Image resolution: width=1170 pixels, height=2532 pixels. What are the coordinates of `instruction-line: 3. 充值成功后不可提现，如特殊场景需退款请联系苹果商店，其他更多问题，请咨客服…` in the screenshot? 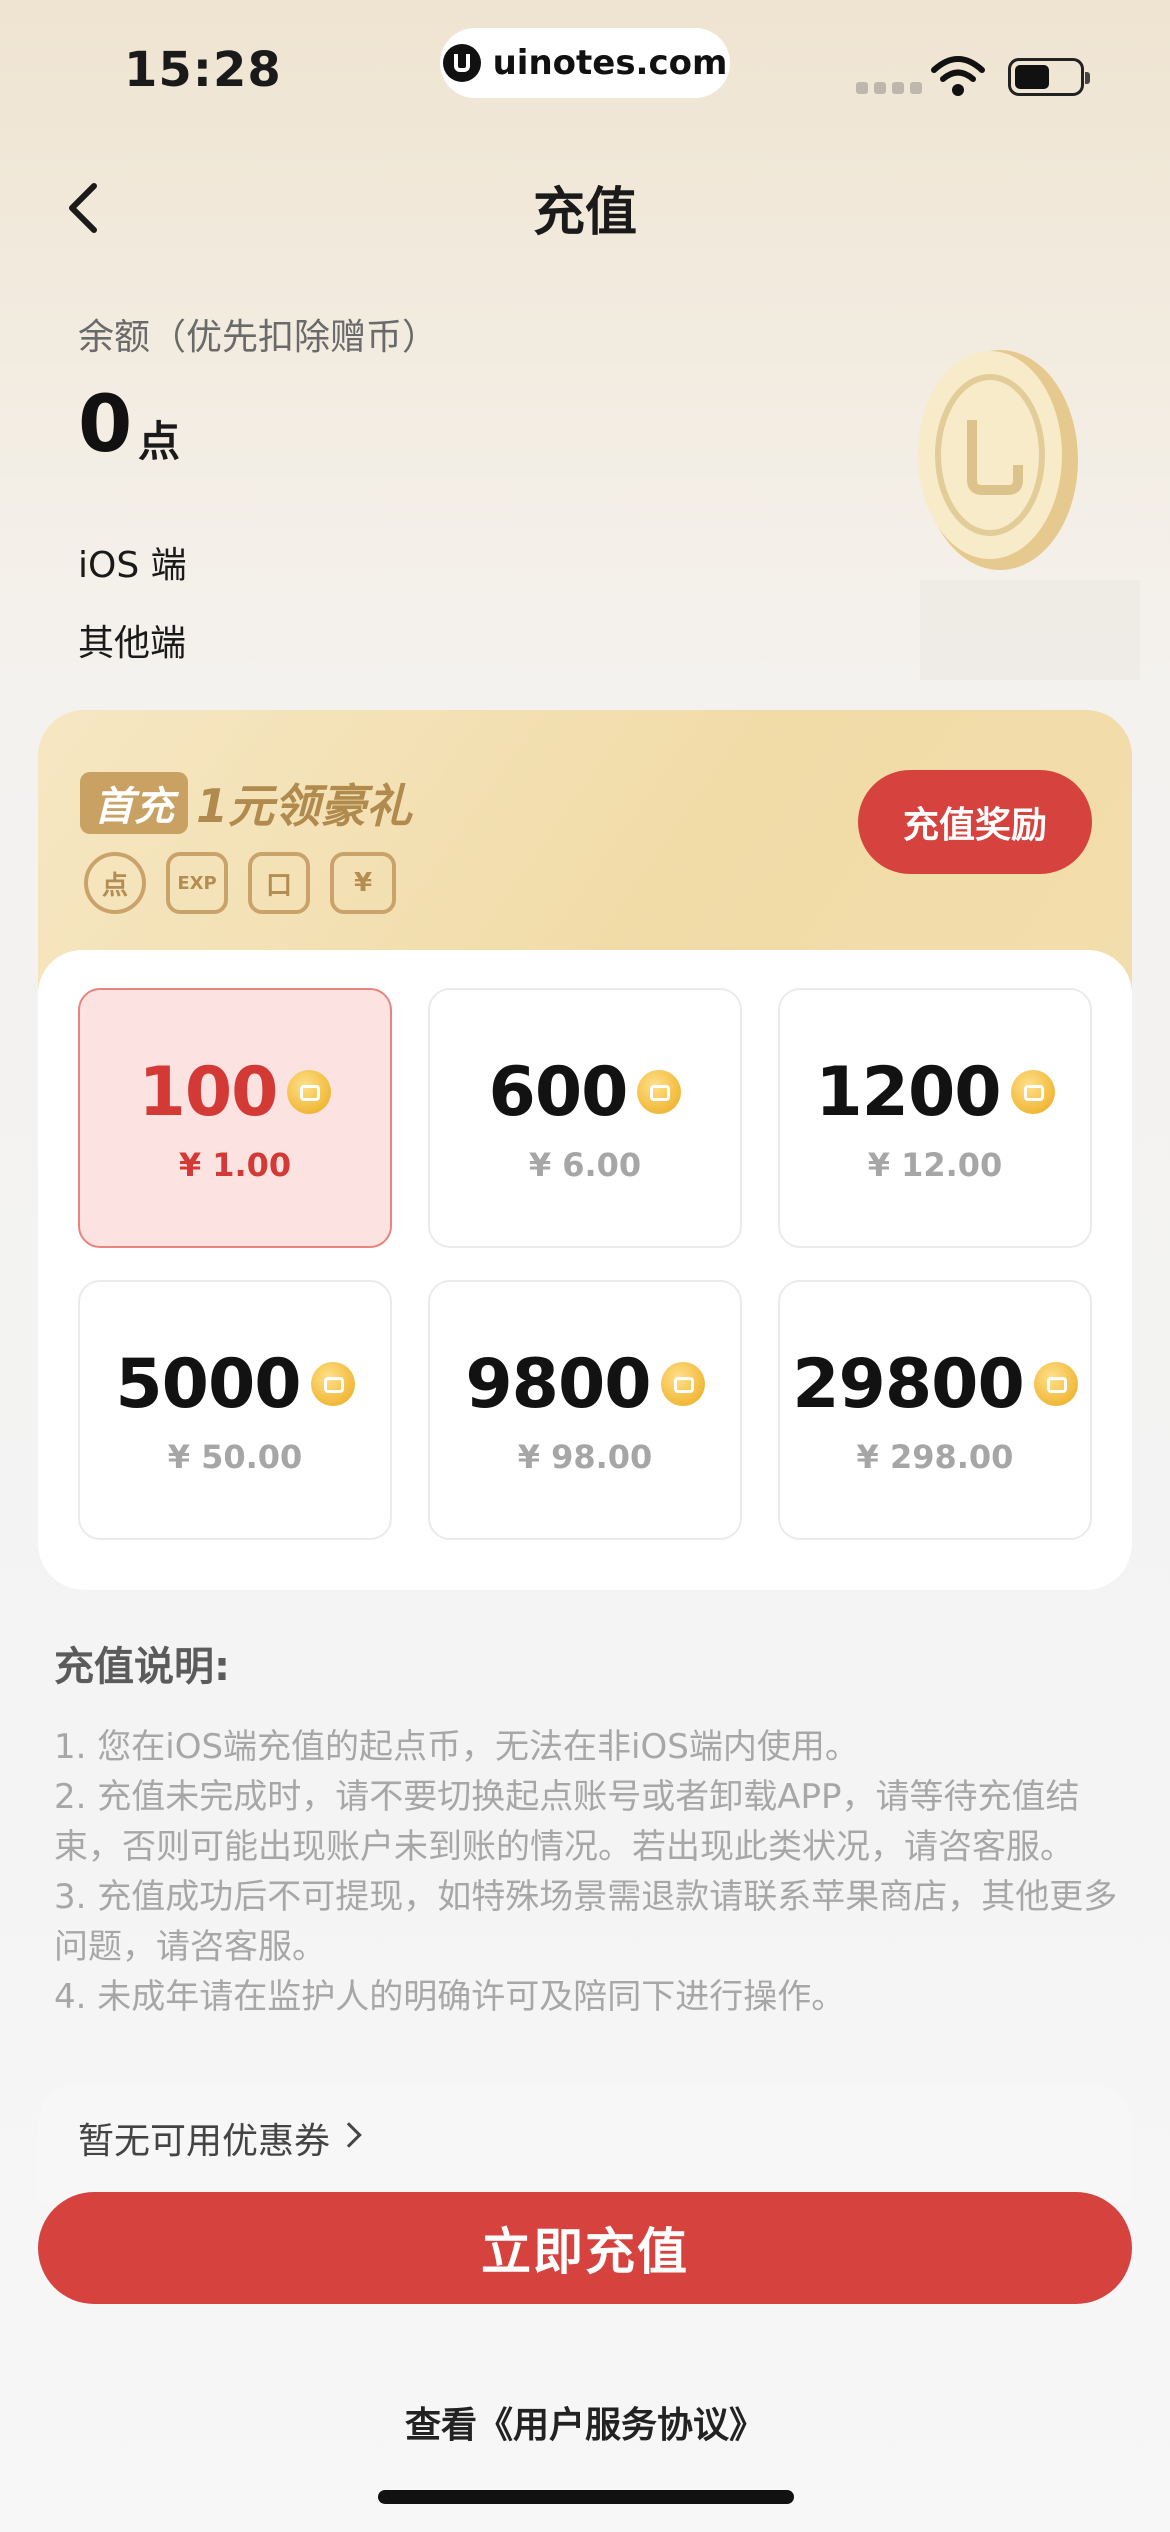 It's located at (586, 1922).